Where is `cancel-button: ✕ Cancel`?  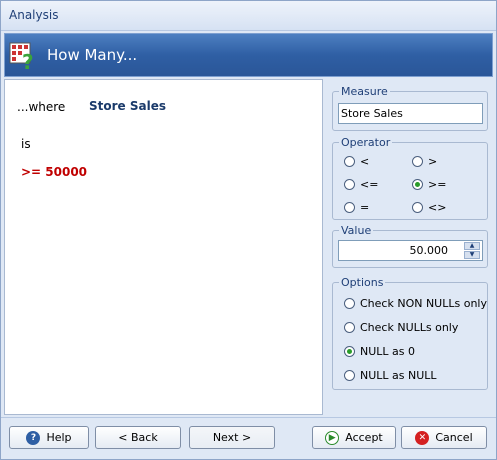
cancel-button: ✕ Cancel is located at coordinates (444, 437).